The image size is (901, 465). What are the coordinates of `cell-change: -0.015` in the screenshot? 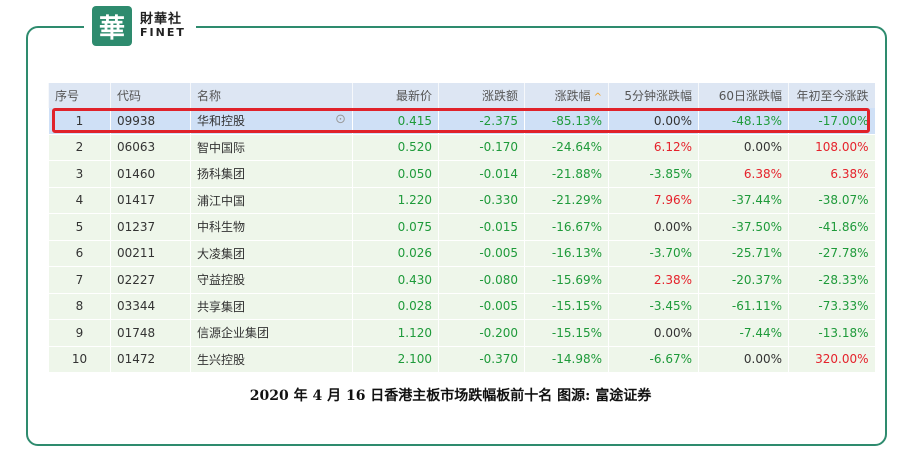 It's located at (481, 227).